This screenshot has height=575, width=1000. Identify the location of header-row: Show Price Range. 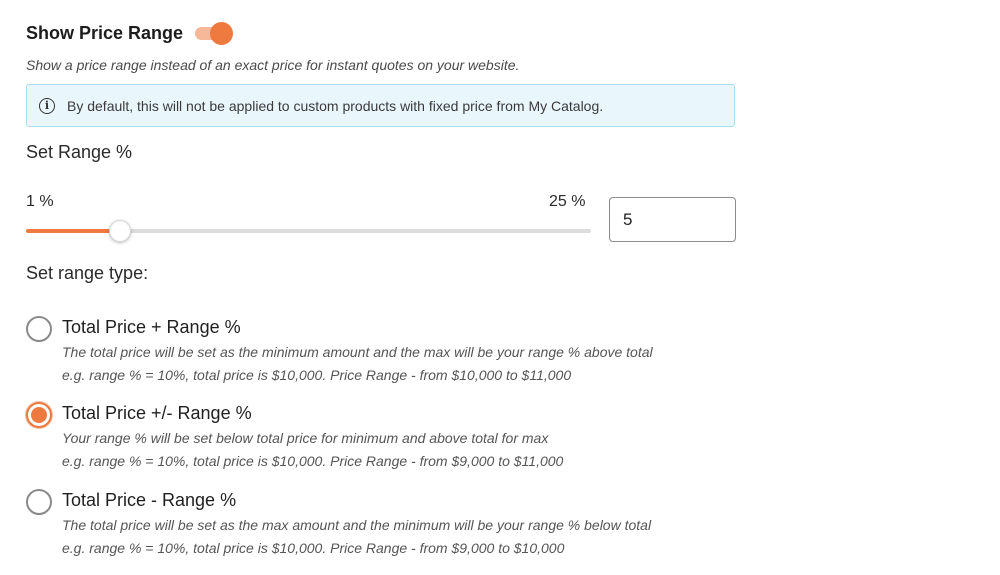
(130, 33).